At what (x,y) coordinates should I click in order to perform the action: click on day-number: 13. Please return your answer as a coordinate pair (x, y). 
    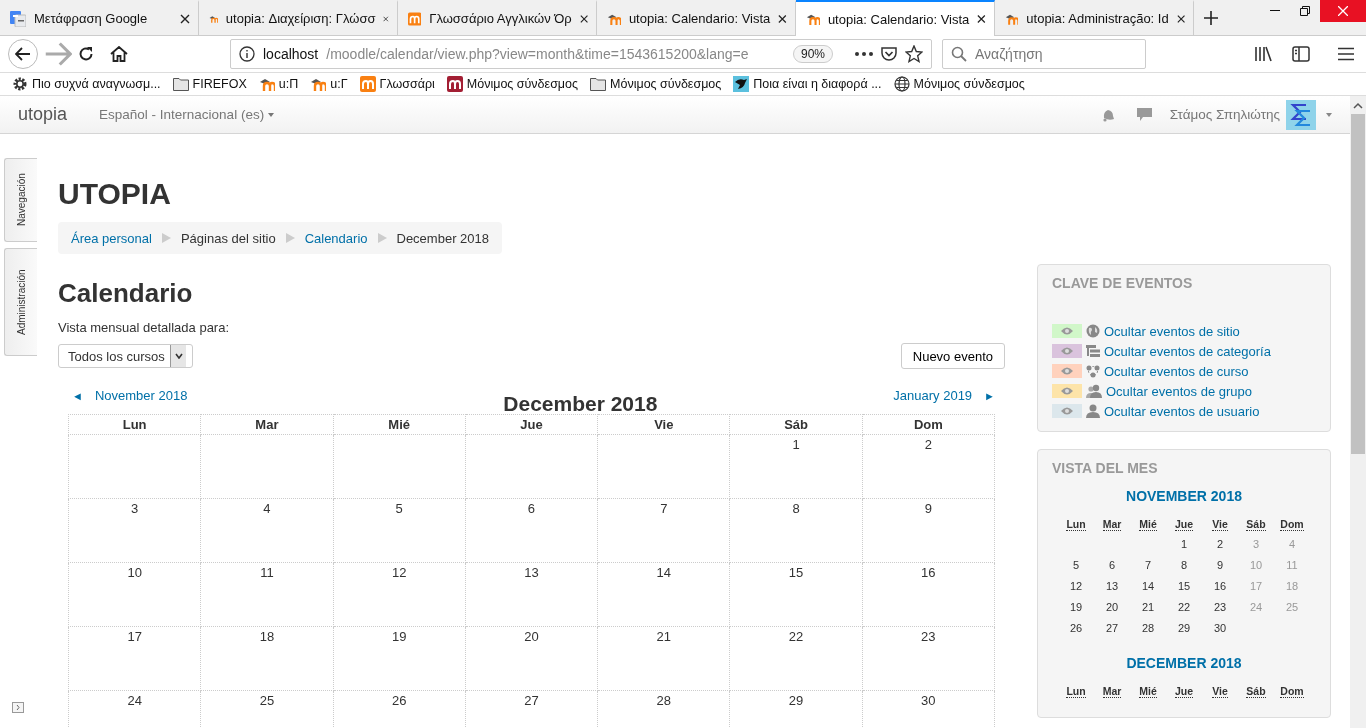
    Looking at the image, I should click on (531, 572).